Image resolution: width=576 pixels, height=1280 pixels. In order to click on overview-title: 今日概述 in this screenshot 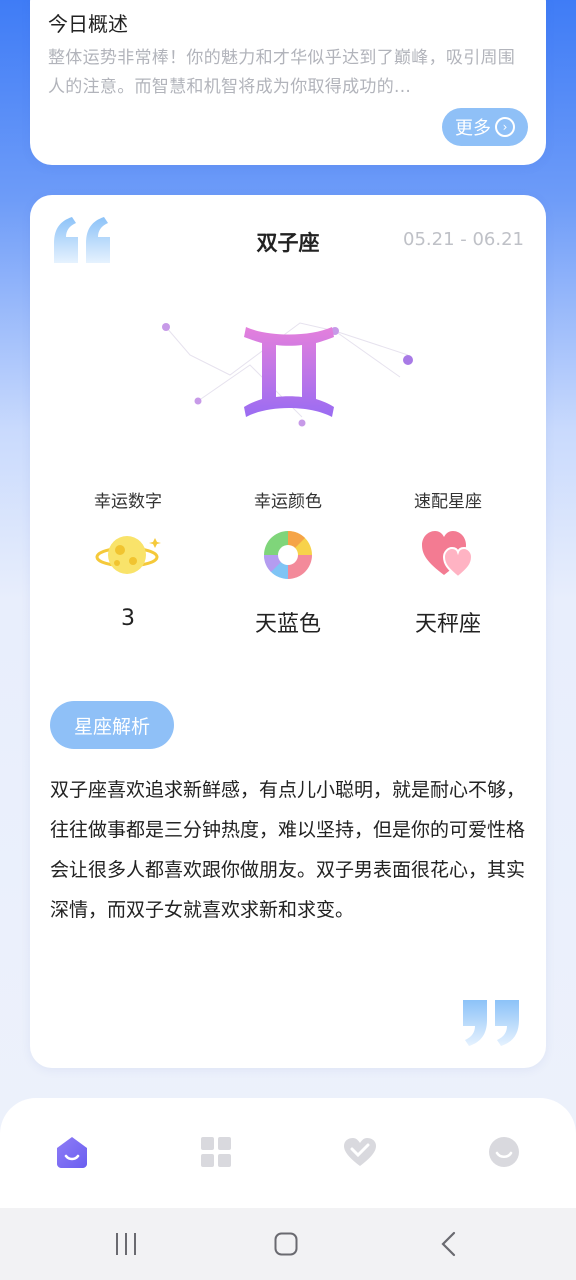, I will do `click(88, 24)`.